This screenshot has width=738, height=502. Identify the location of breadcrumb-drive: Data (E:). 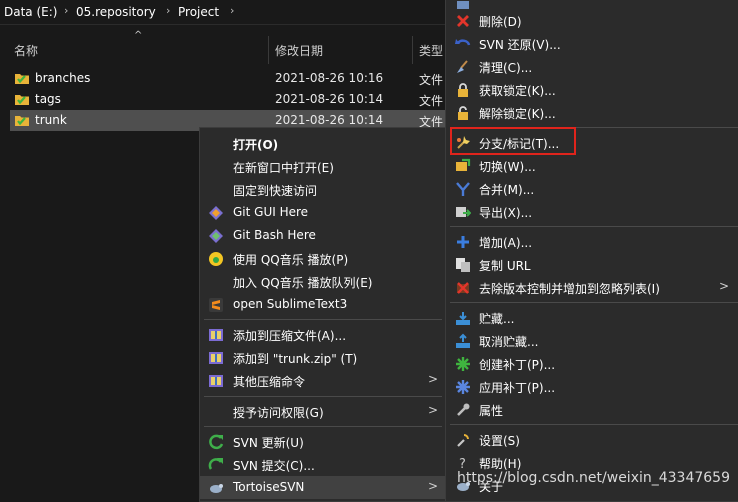
(30, 12).